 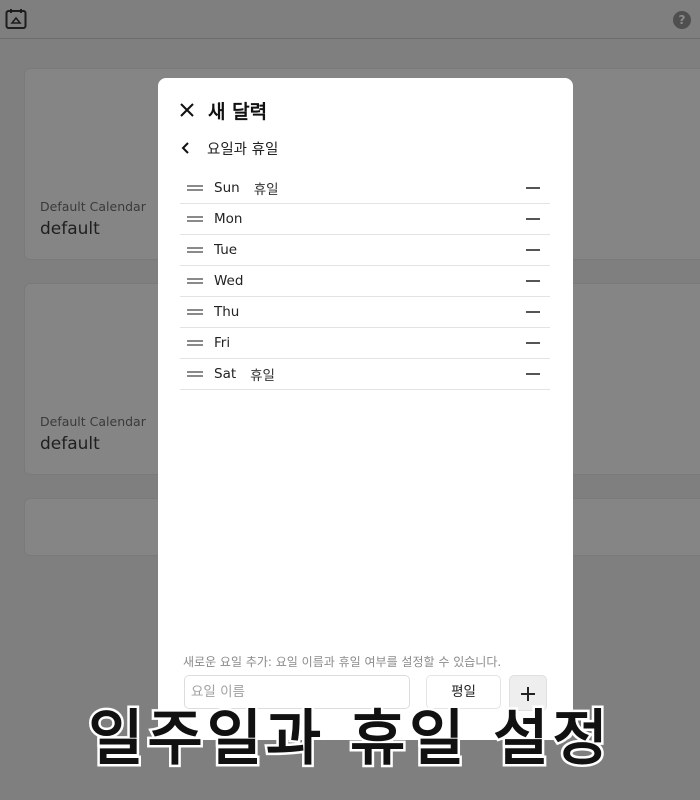 What do you see at coordinates (682, 20) in the screenshot?
I see `help-icon: ?` at bounding box center [682, 20].